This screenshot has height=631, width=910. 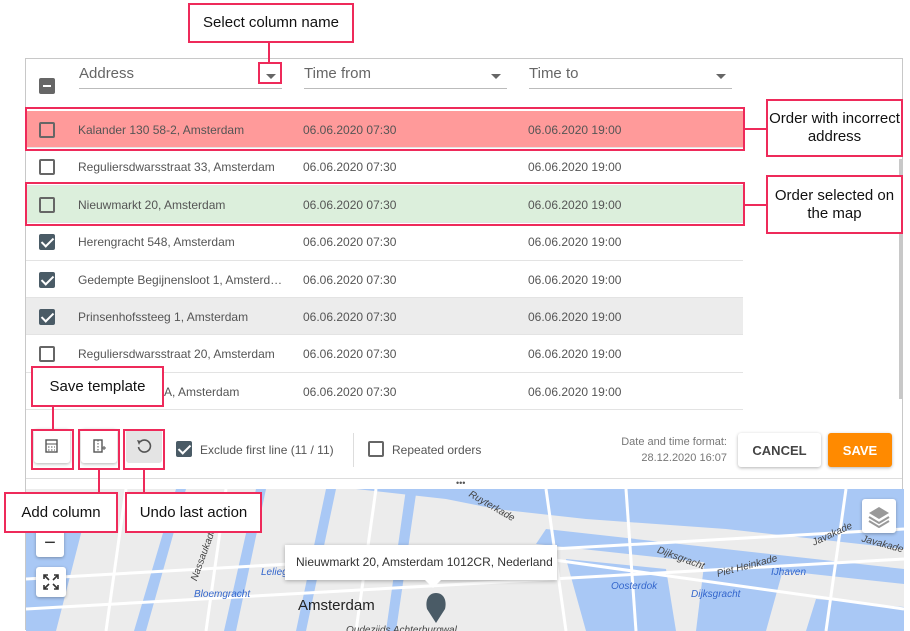 I want to click on layers-button, so click(x=879, y=516).